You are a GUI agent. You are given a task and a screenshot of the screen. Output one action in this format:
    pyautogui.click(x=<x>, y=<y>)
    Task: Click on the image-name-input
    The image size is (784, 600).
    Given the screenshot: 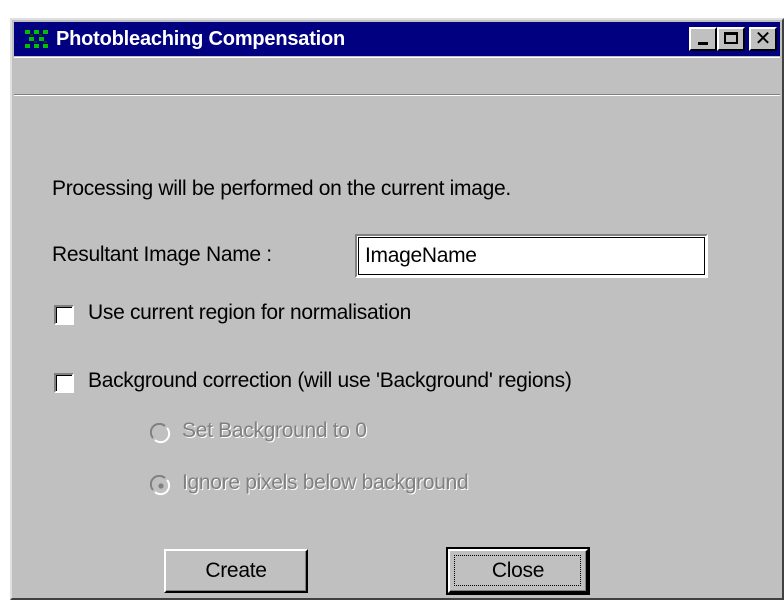 What is the action you would take?
    pyautogui.click(x=531, y=256)
    